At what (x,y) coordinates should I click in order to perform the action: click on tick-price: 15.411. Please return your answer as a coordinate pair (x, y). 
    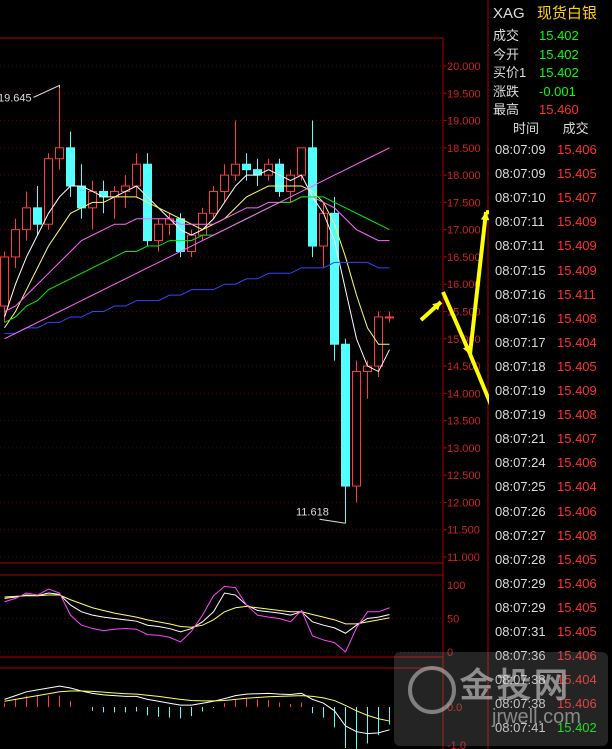
    Looking at the image, I should click on (576, 294).